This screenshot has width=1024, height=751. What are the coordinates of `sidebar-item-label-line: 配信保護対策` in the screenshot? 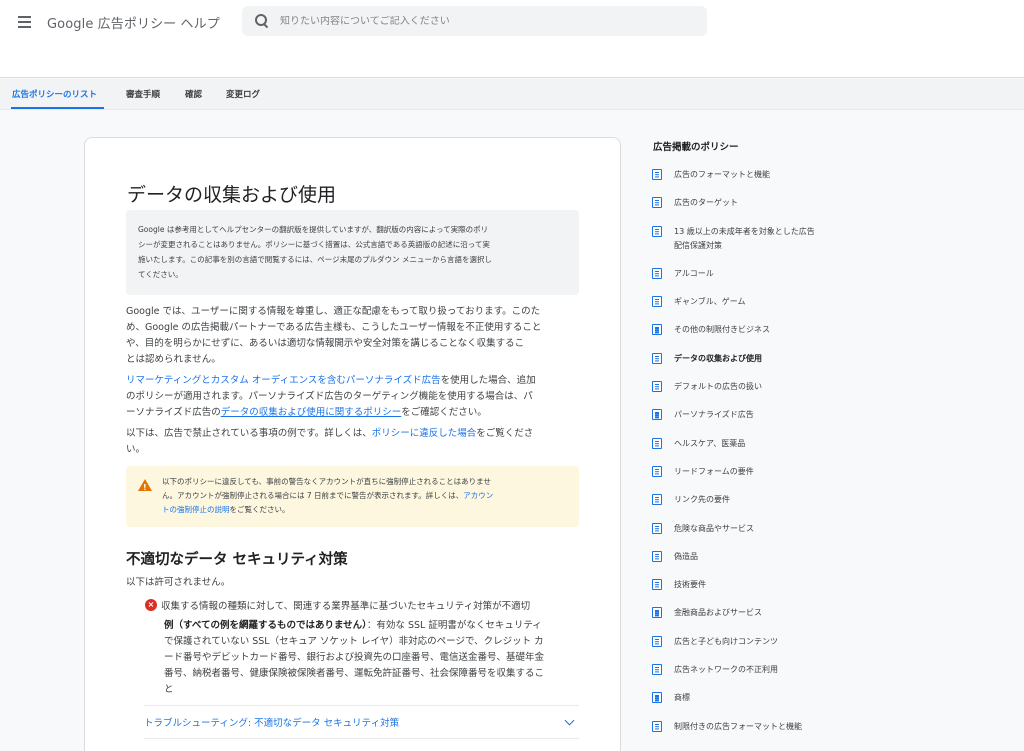 It's located at (698, 245).